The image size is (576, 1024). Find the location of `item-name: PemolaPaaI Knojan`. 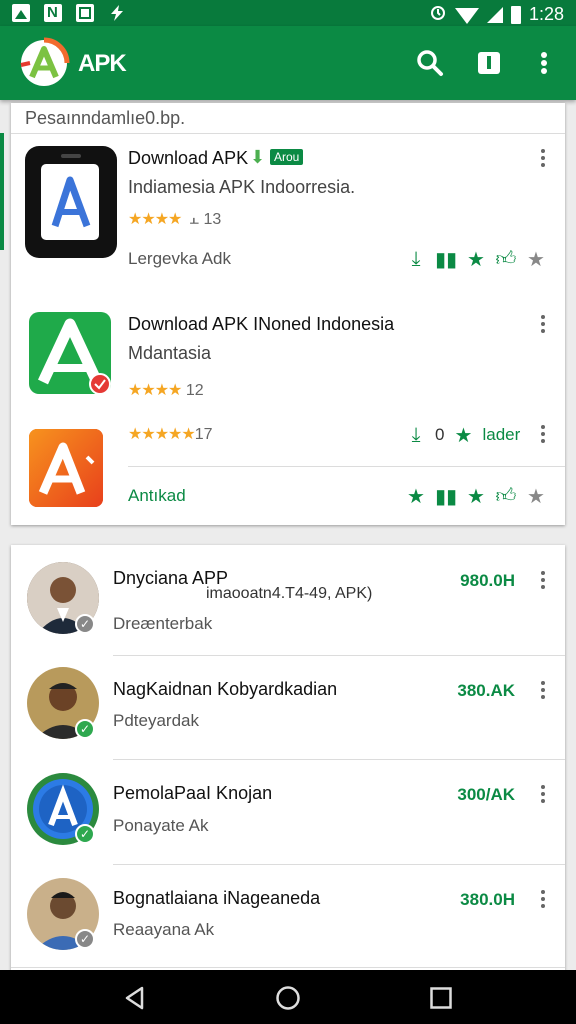

item-name: PemolaPaaI Knojan is located at coordinates (193, 793).